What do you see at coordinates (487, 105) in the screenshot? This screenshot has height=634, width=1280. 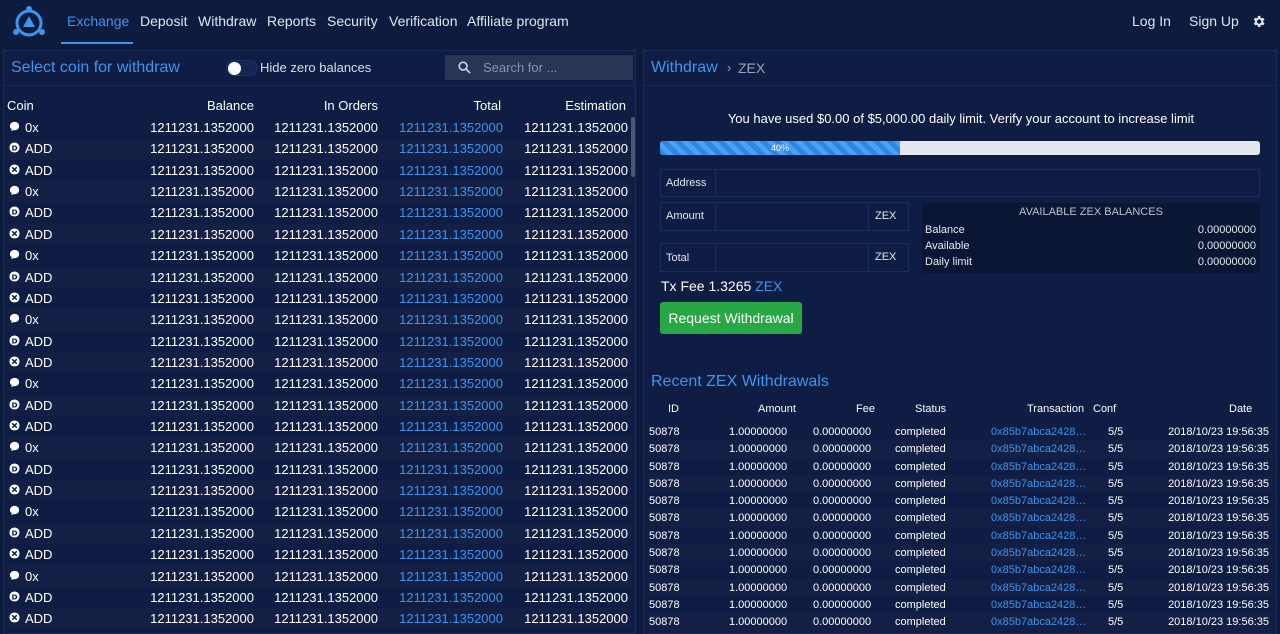 I see `col-total: Total` at bounding box center [487, 105].